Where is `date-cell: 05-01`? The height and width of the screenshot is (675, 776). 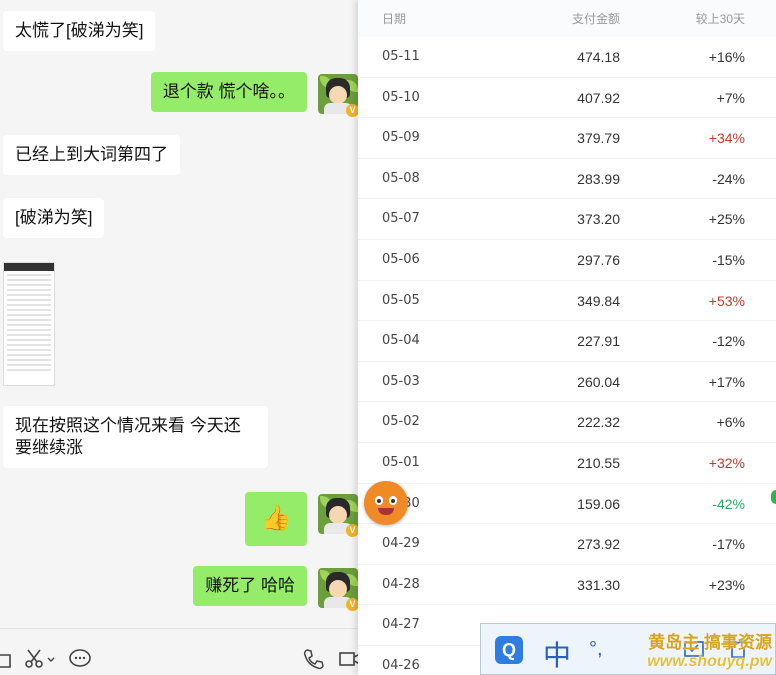 date-cell: 05-01 is located at coordinates (401, 462).